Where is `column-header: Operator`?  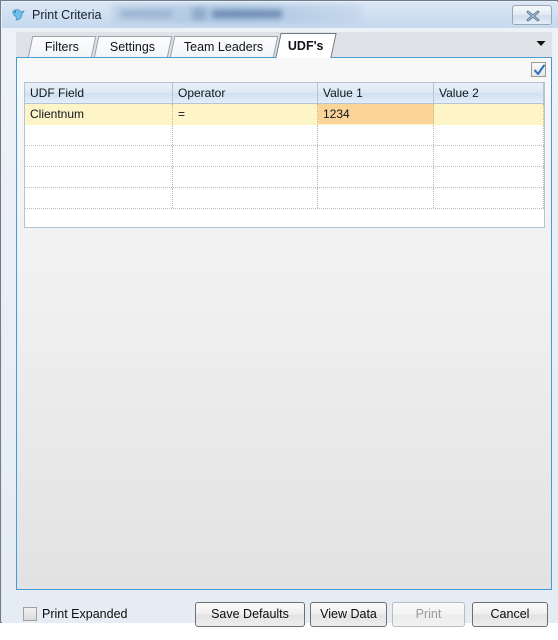
column-header: Operator is located at coordinates (245, 93).